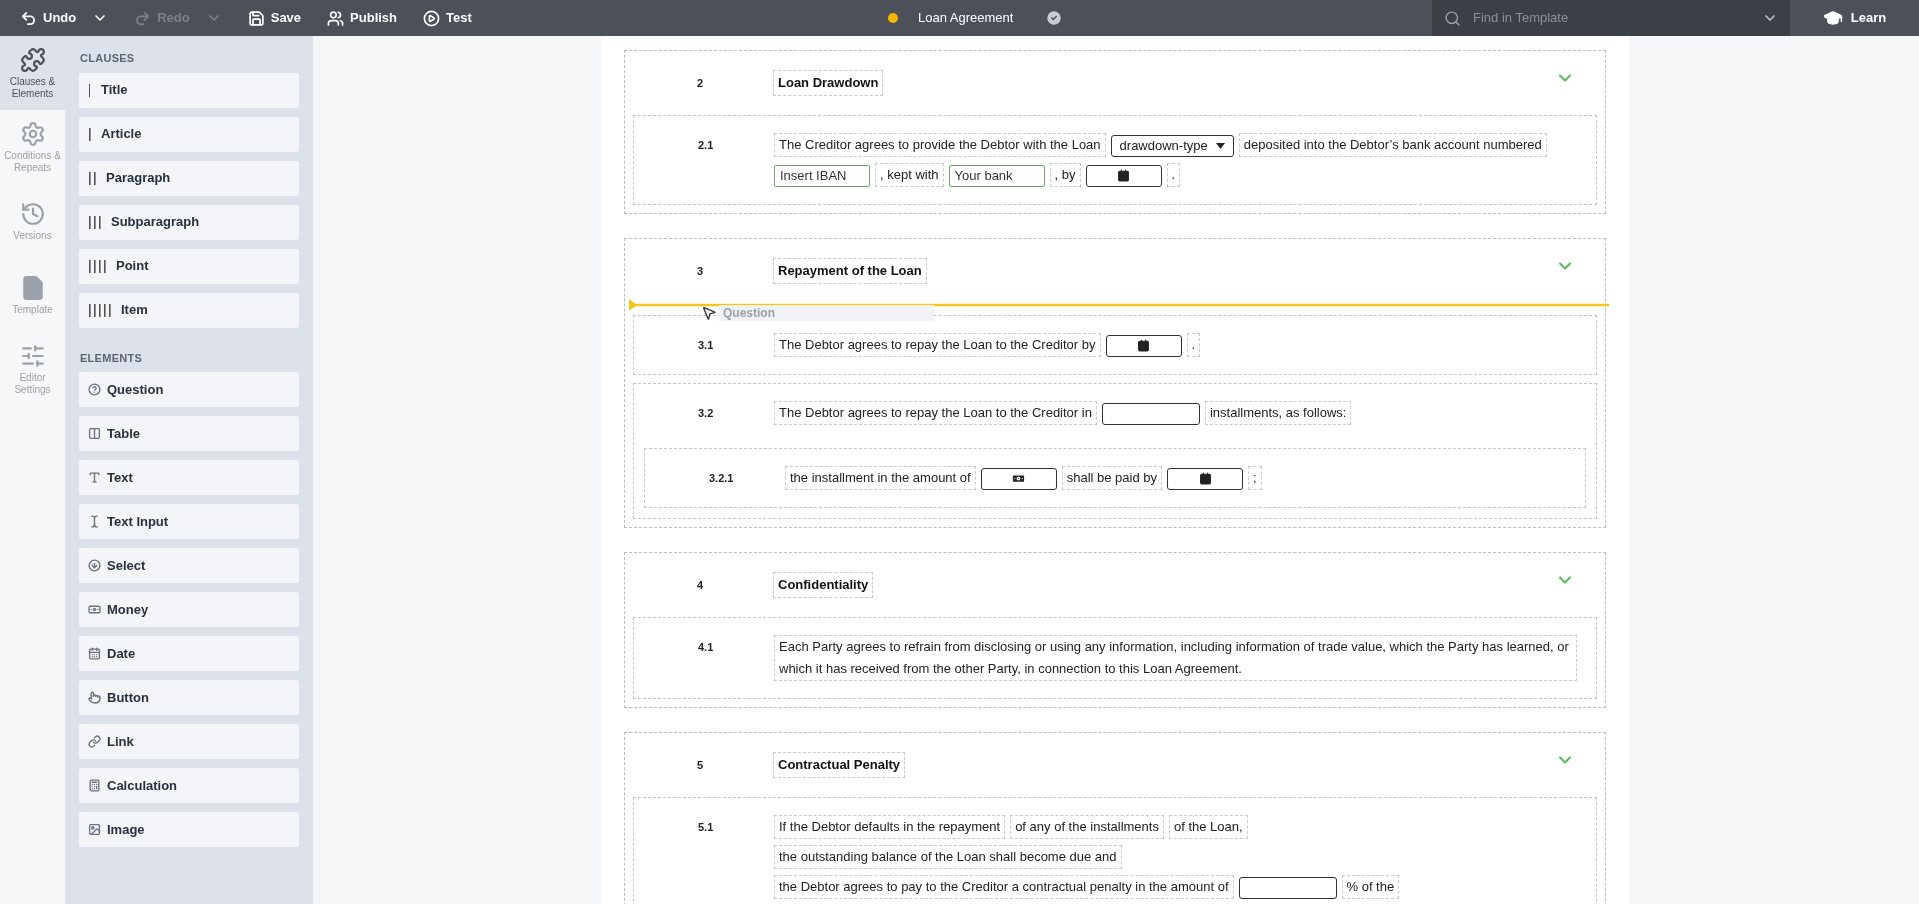 The image size is (1919, 904). Describe the element at coordinates (189, 785) in the screenshot. I see `element-item: Calculation` at that location.